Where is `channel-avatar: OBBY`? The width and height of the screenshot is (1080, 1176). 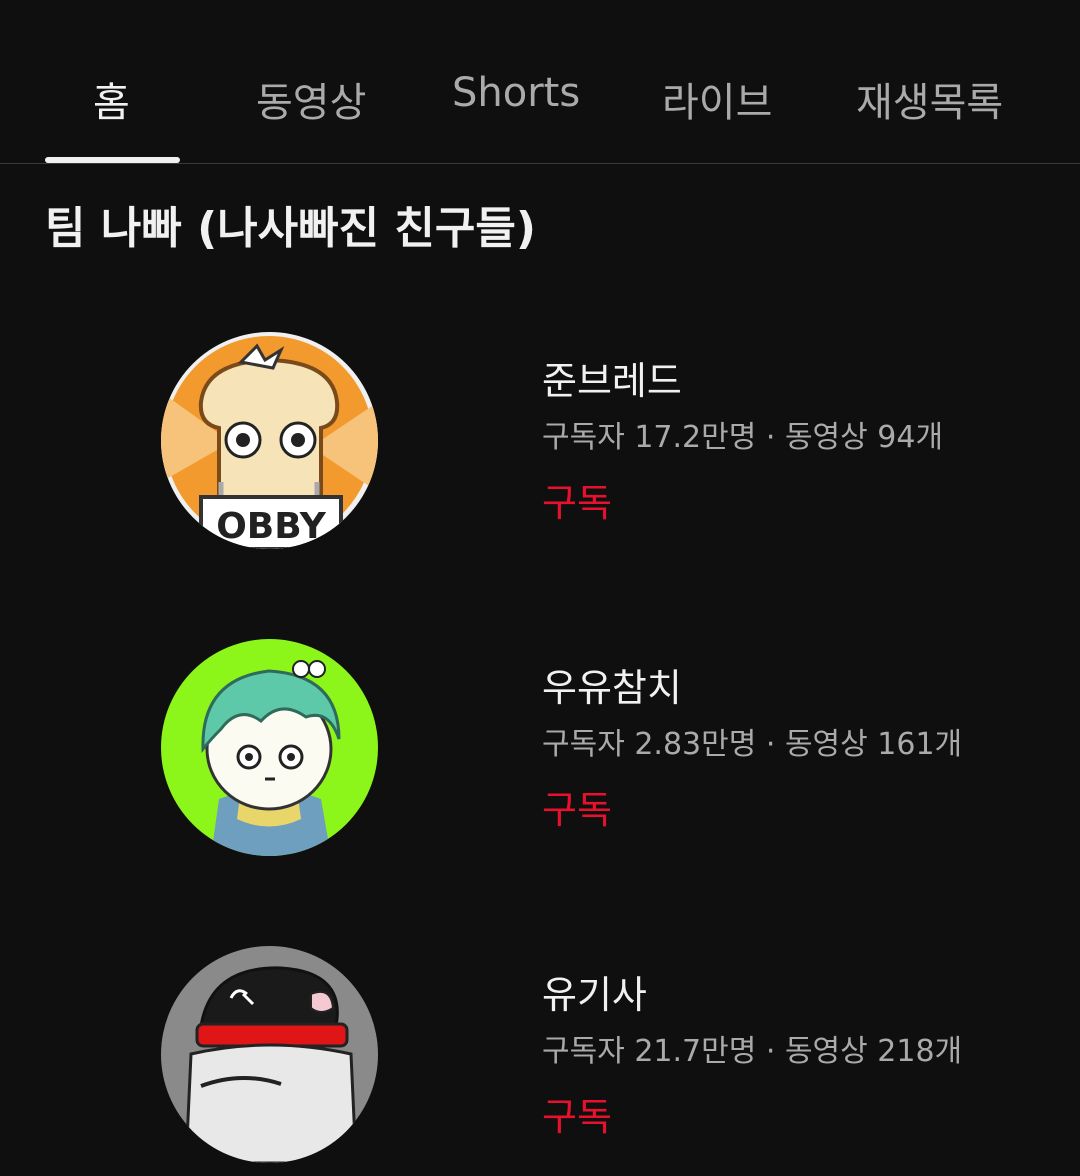 channel-avatar: OBBY is located at coordinates (269, 440).